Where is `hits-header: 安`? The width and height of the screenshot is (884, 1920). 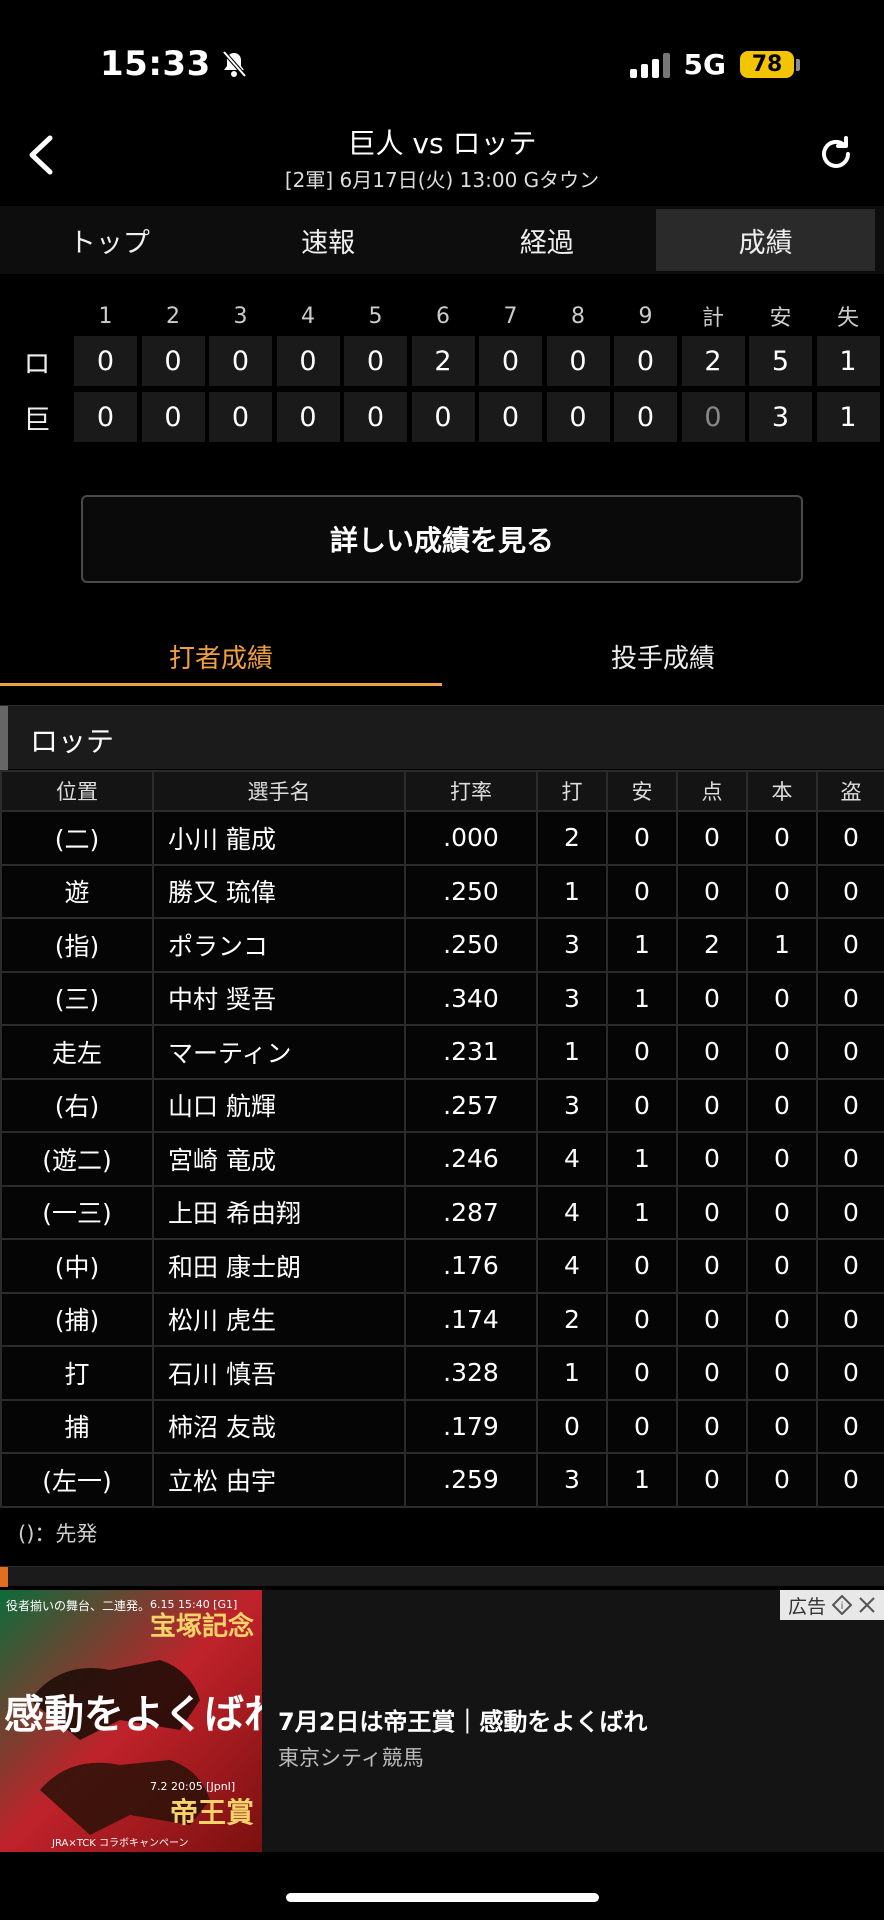
hits-header: 安 is located at coordinates (780, 318).